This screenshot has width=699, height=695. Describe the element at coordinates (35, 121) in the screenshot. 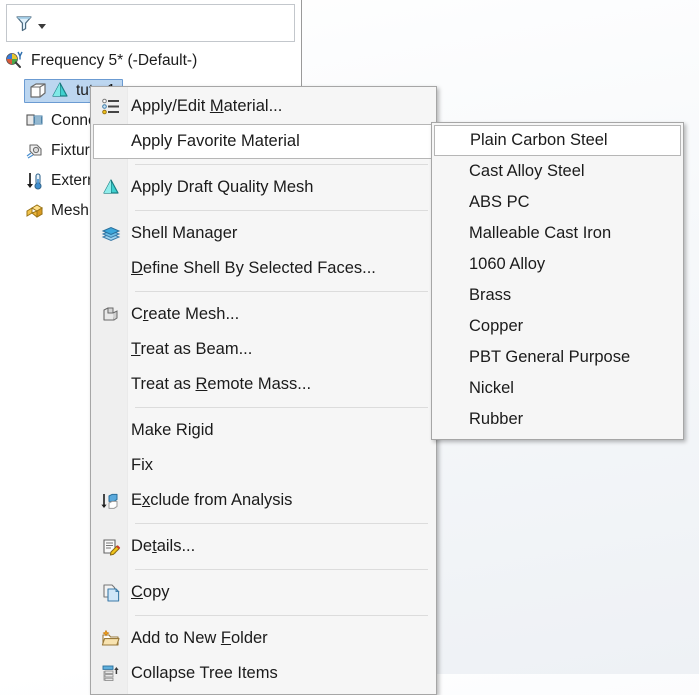

I see `connections-bolt-icon` at that location.